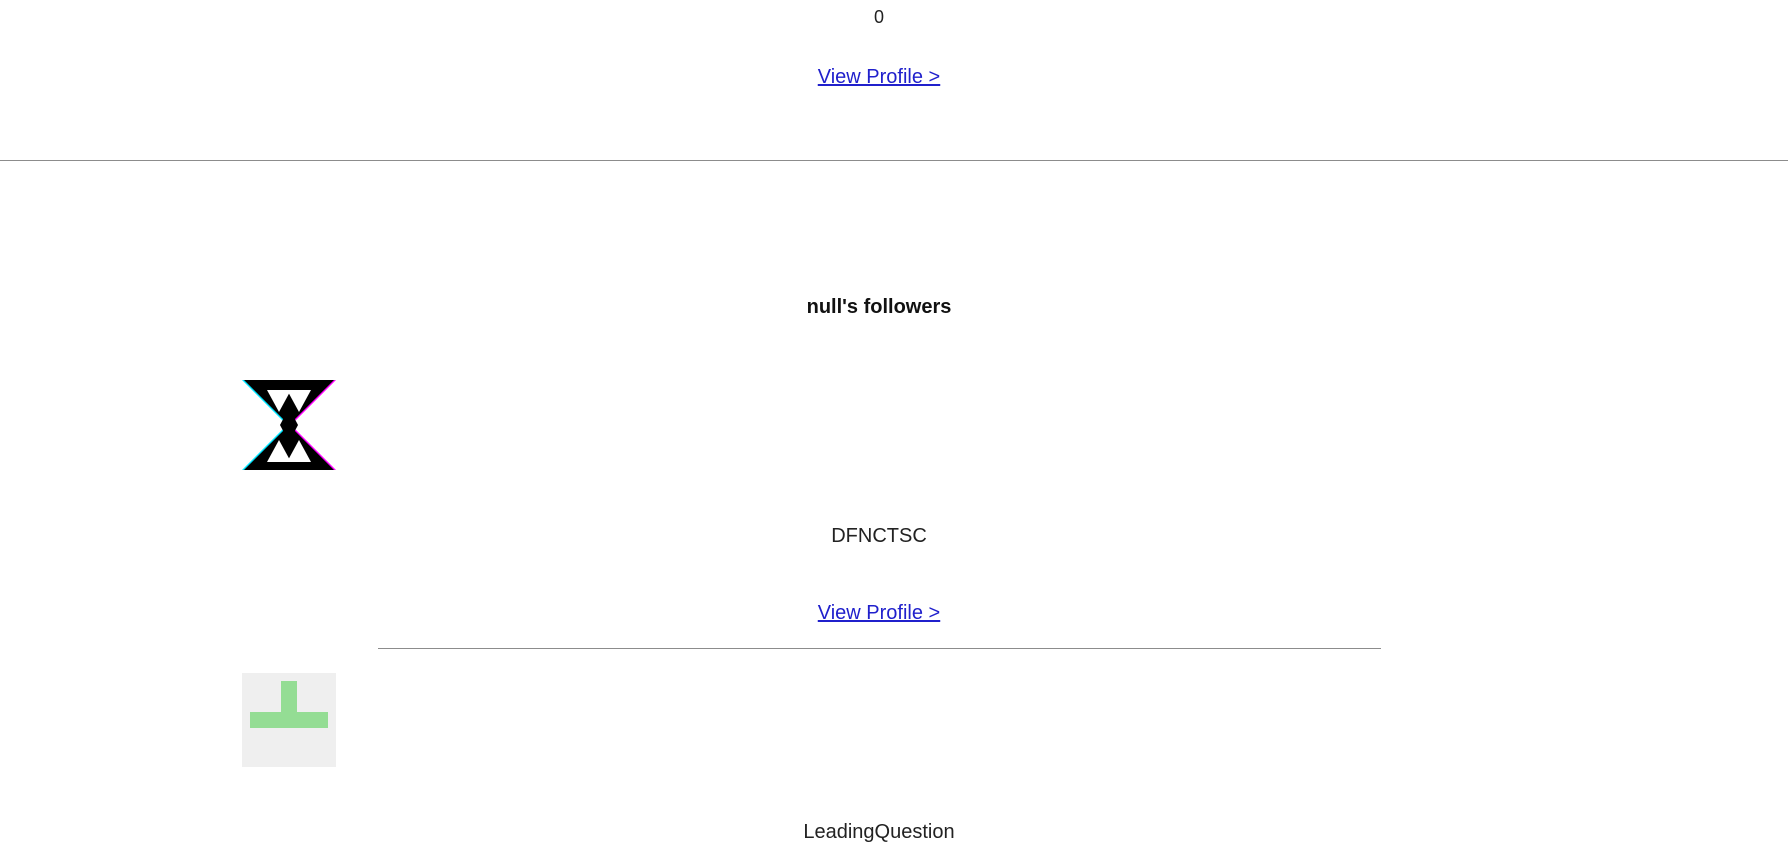 The width and height of the screenshot is (1788, 846). I want to click on green-identicon, so click(289, 704).